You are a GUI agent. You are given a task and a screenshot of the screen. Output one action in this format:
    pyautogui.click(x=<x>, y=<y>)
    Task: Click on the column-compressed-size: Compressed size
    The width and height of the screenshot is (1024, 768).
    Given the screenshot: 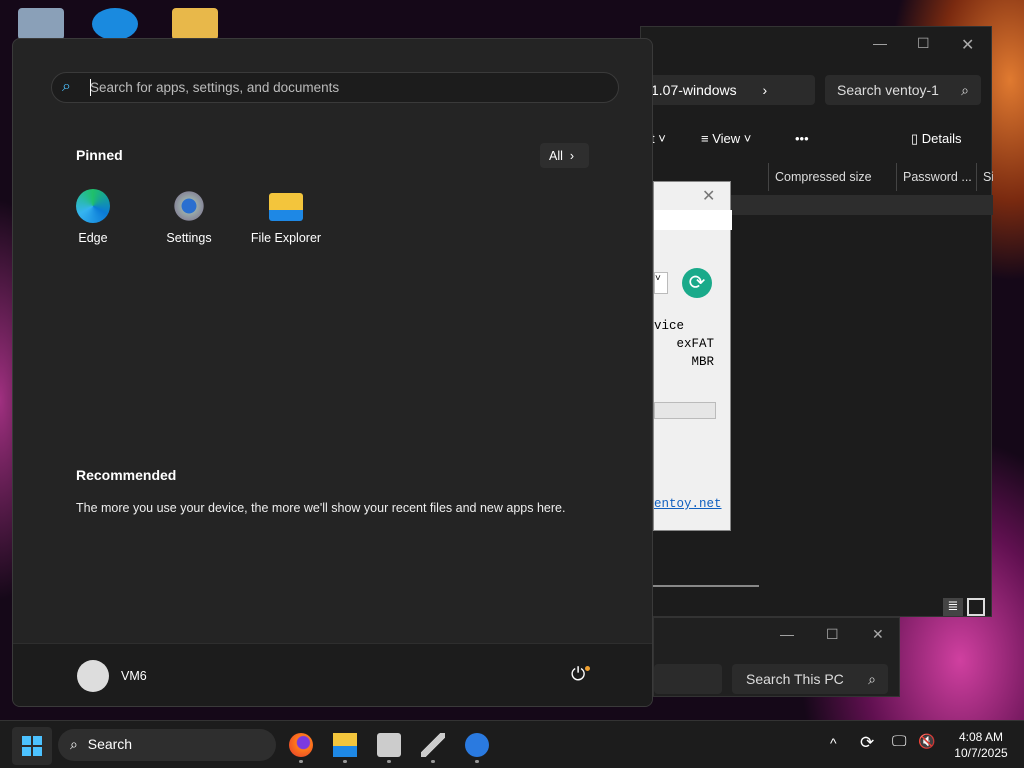 What is the action you would take?
    pyautogui.click(x=832, y=177)
    